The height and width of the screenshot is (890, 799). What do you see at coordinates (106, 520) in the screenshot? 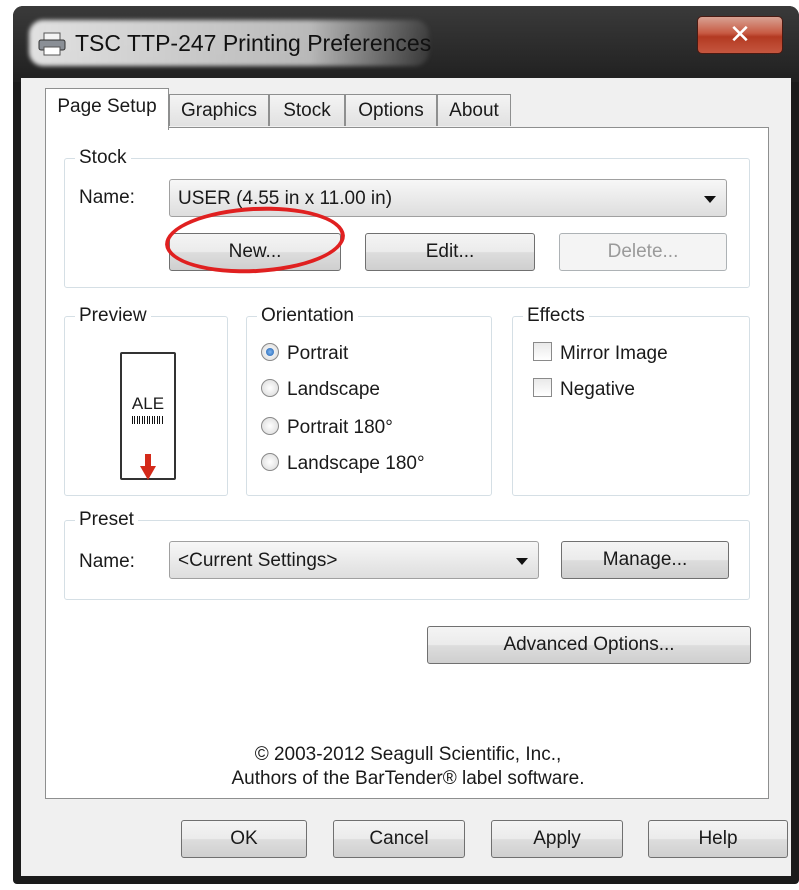
I see `preset-group-label: Preset` at bounding box center [106, 520].